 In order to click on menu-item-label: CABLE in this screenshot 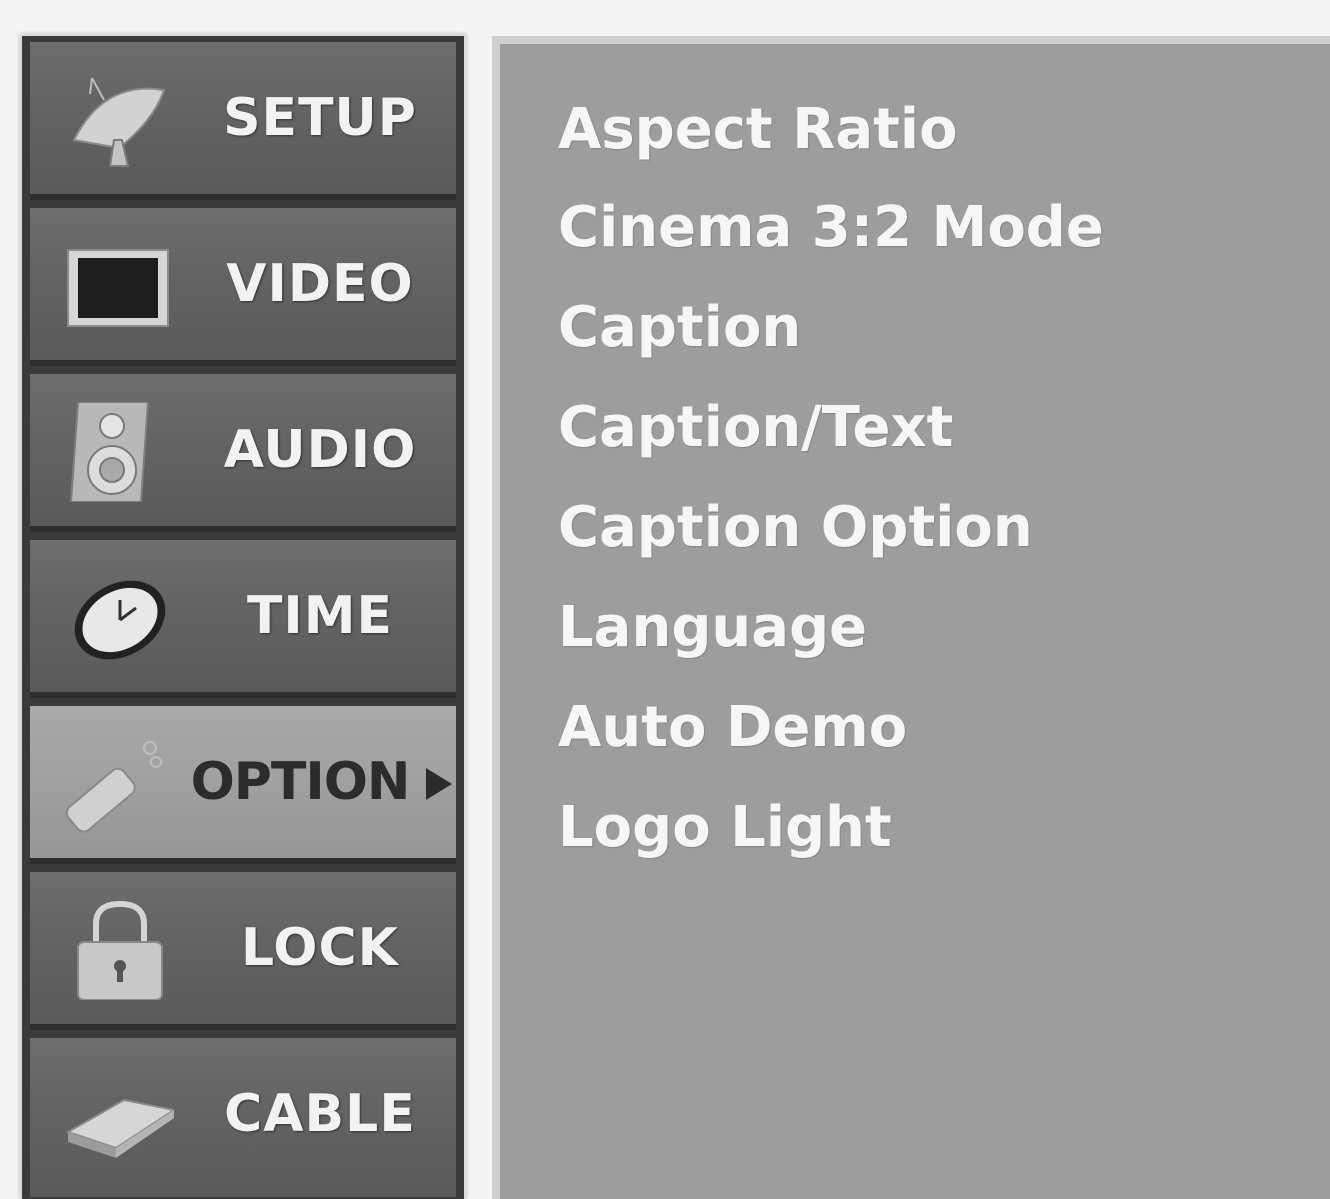, I will do `click(320, 1114)`.